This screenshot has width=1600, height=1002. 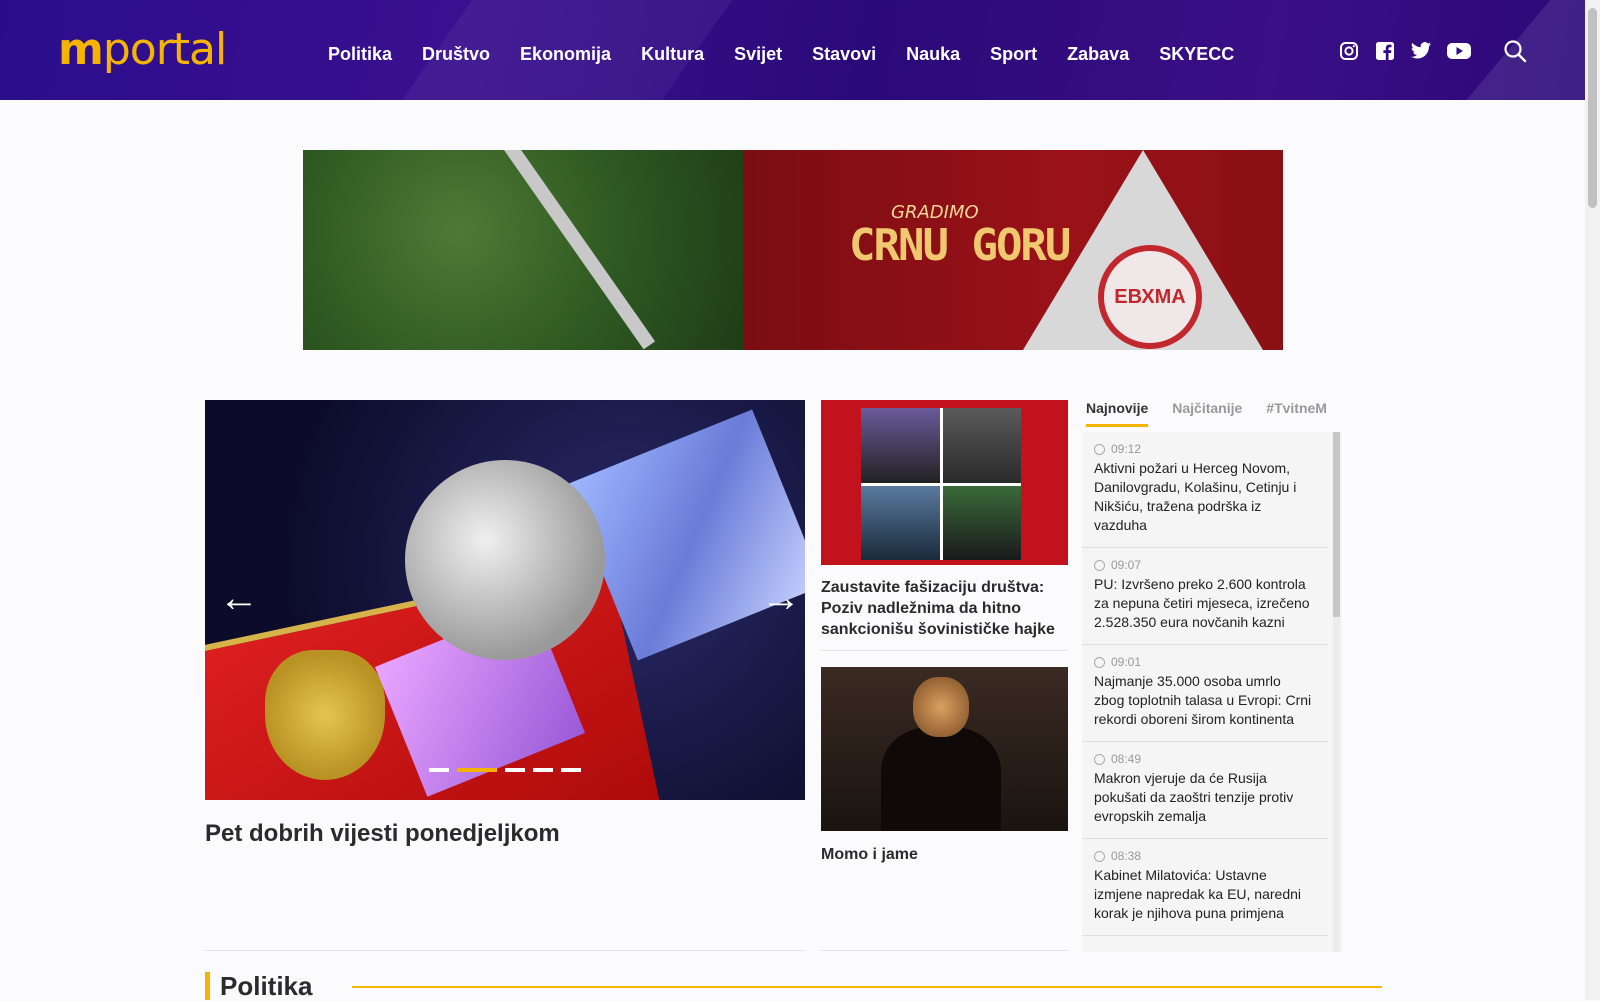 What do you see at coordinates (793, 250) in the screenshot?
I see `ad-banner: GRADIMO CRNU GORU ЕВХМА` at bounding box center [793, 250].